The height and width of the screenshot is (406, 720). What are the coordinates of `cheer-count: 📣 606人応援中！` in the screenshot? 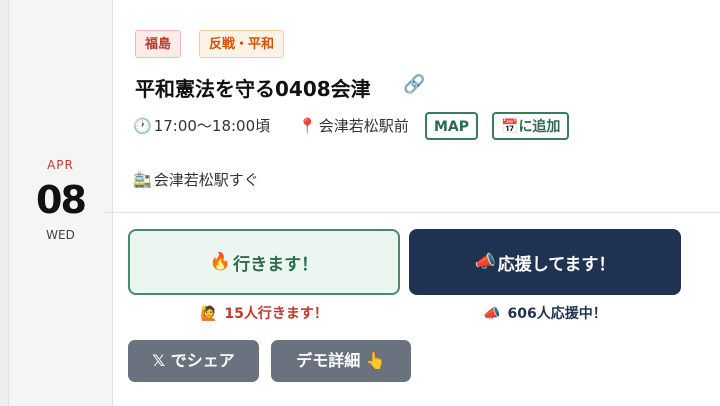 It's located at (545, 313).